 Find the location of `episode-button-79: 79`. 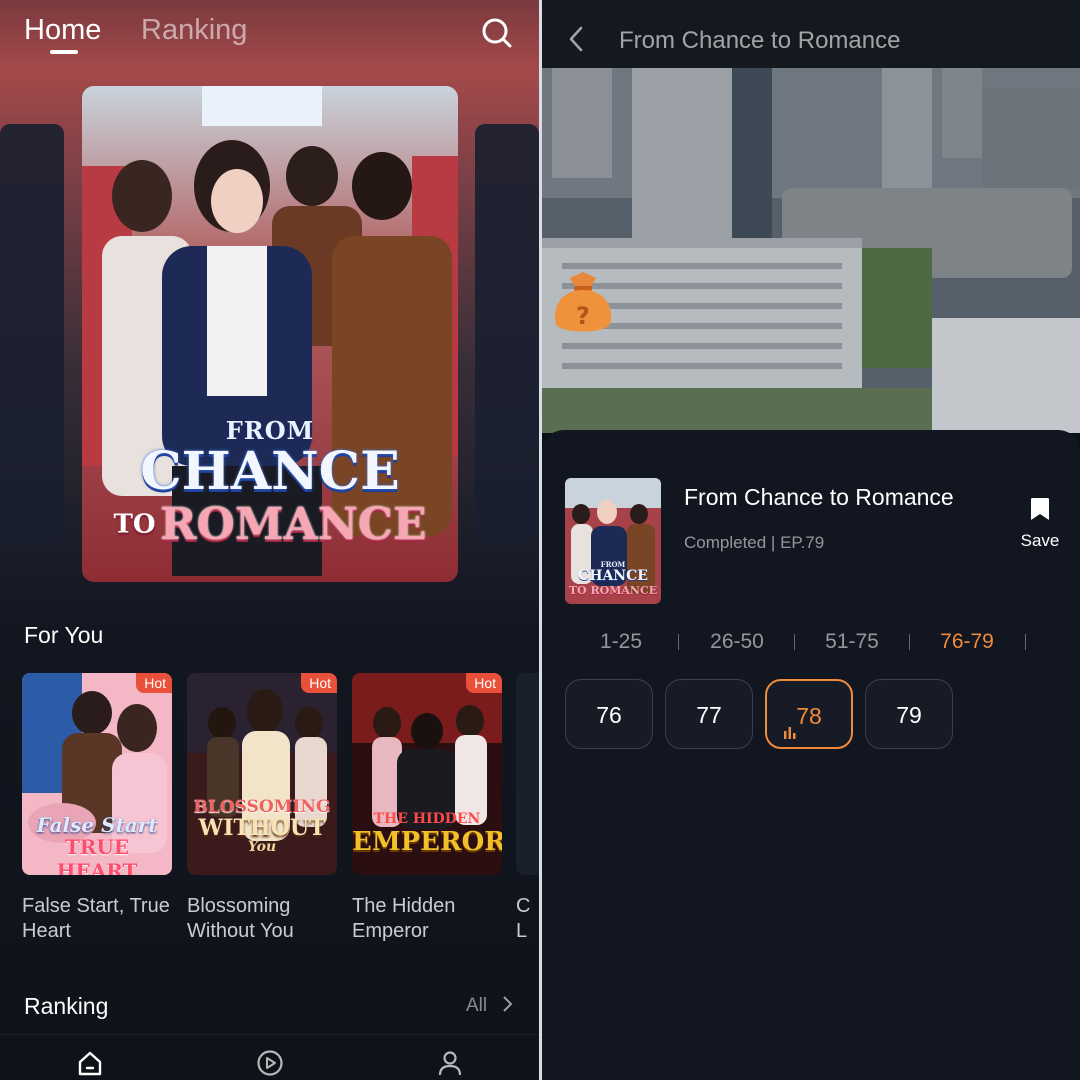

episode-button-79: 79 is located at coordinates (909, 714).